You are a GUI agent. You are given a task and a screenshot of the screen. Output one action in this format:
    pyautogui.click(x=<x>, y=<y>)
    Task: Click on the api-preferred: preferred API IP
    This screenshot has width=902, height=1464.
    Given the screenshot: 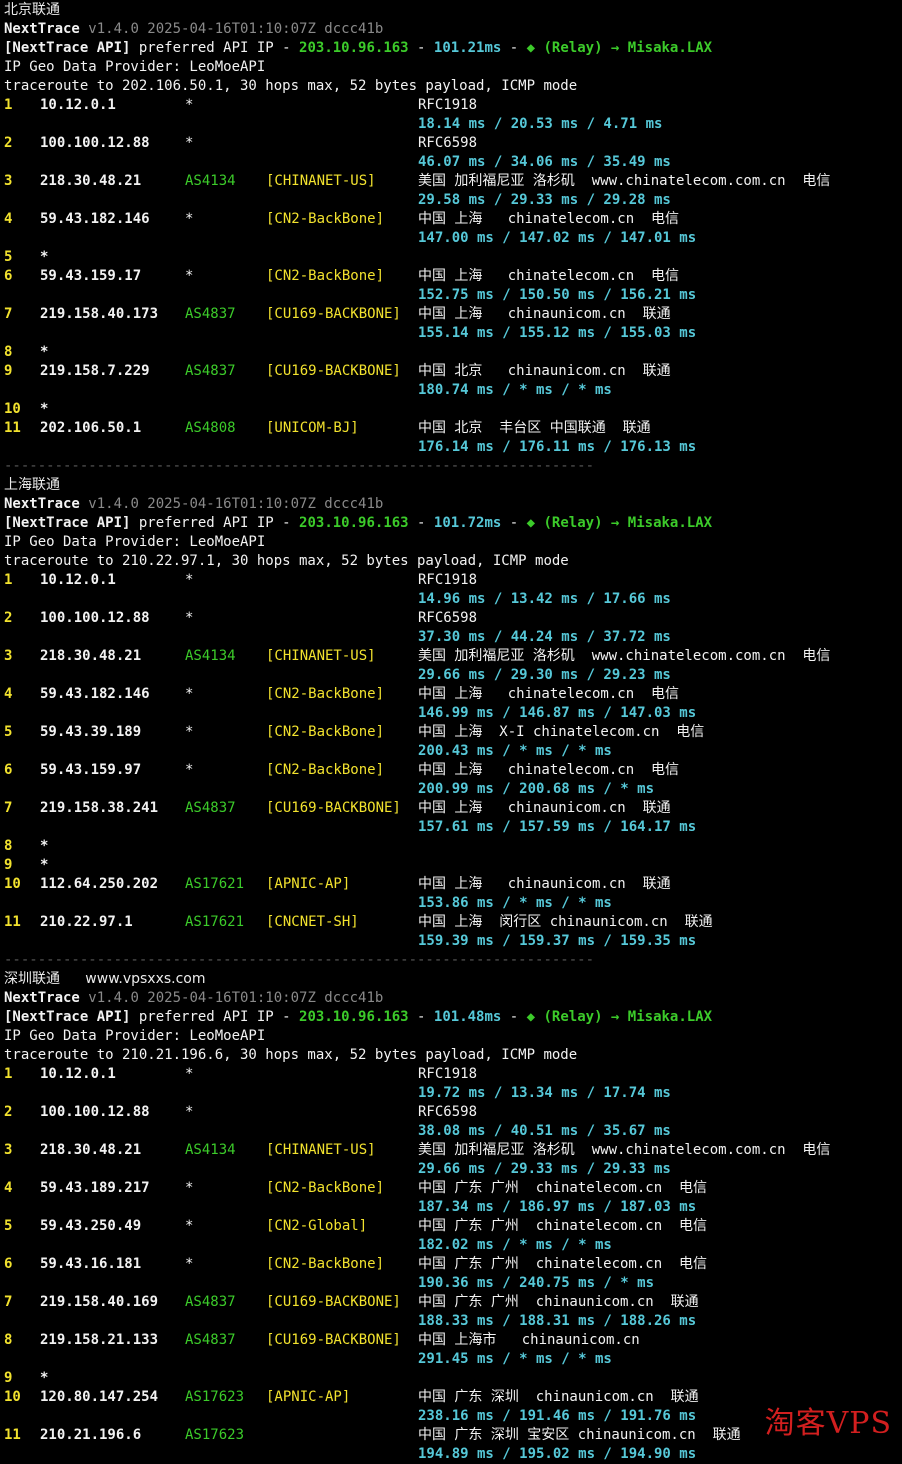 What is the action you would take?
    pyautogui.click(x=206, y=523)
    